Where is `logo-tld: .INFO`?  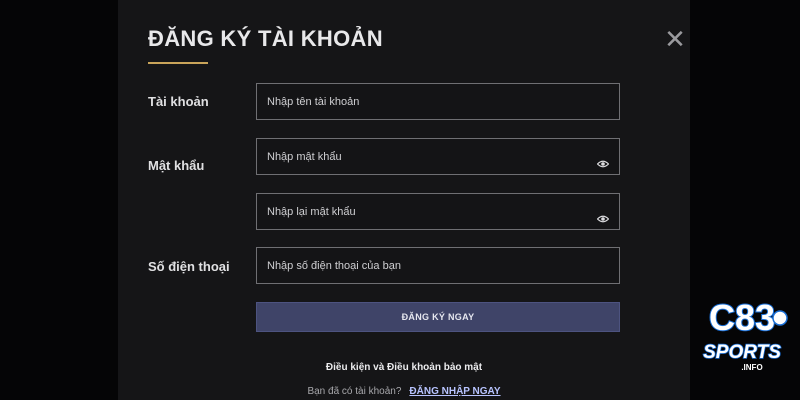
logo-tld: .INFO is located at coordinates (751, 367).